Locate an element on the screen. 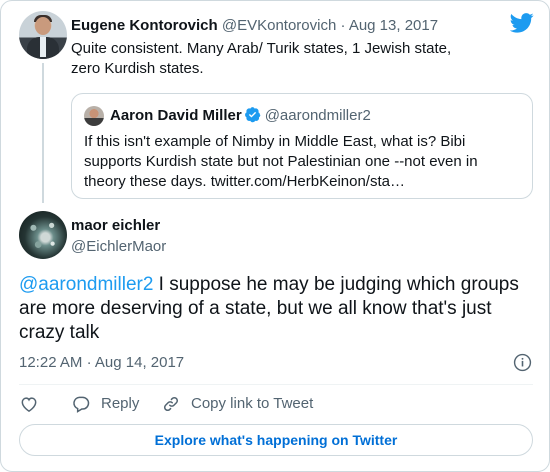 The image size is (550, 472). quoted-author-name: Aaron David Miller is located at coordinates (176, 115).